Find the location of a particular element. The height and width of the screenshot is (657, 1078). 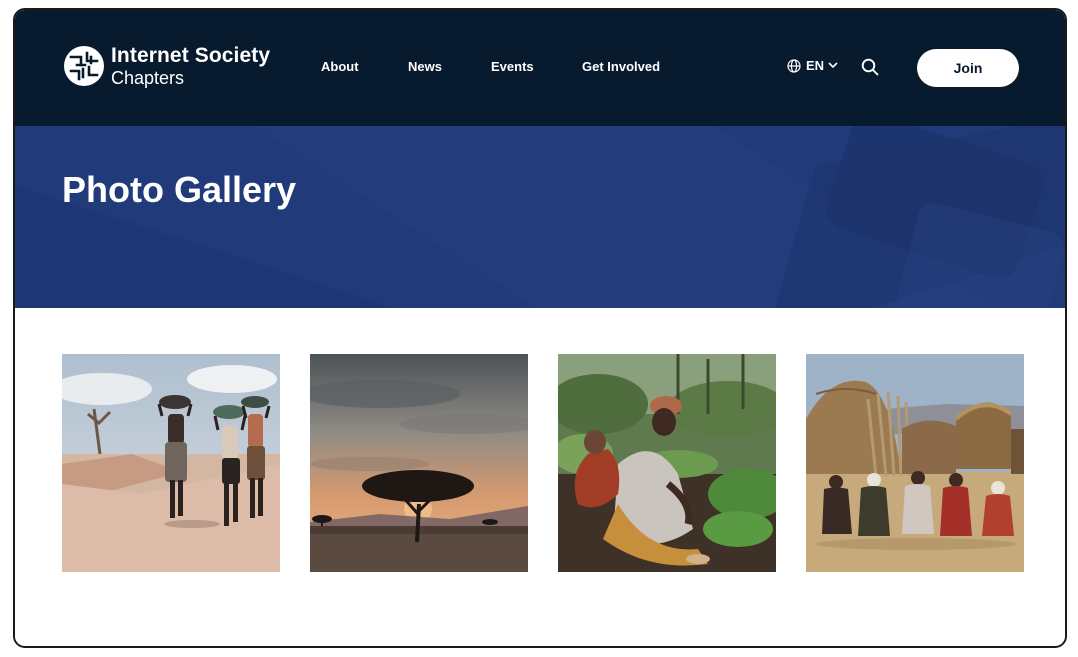

nav-item-events: Events is located at coordinates (512, 66).